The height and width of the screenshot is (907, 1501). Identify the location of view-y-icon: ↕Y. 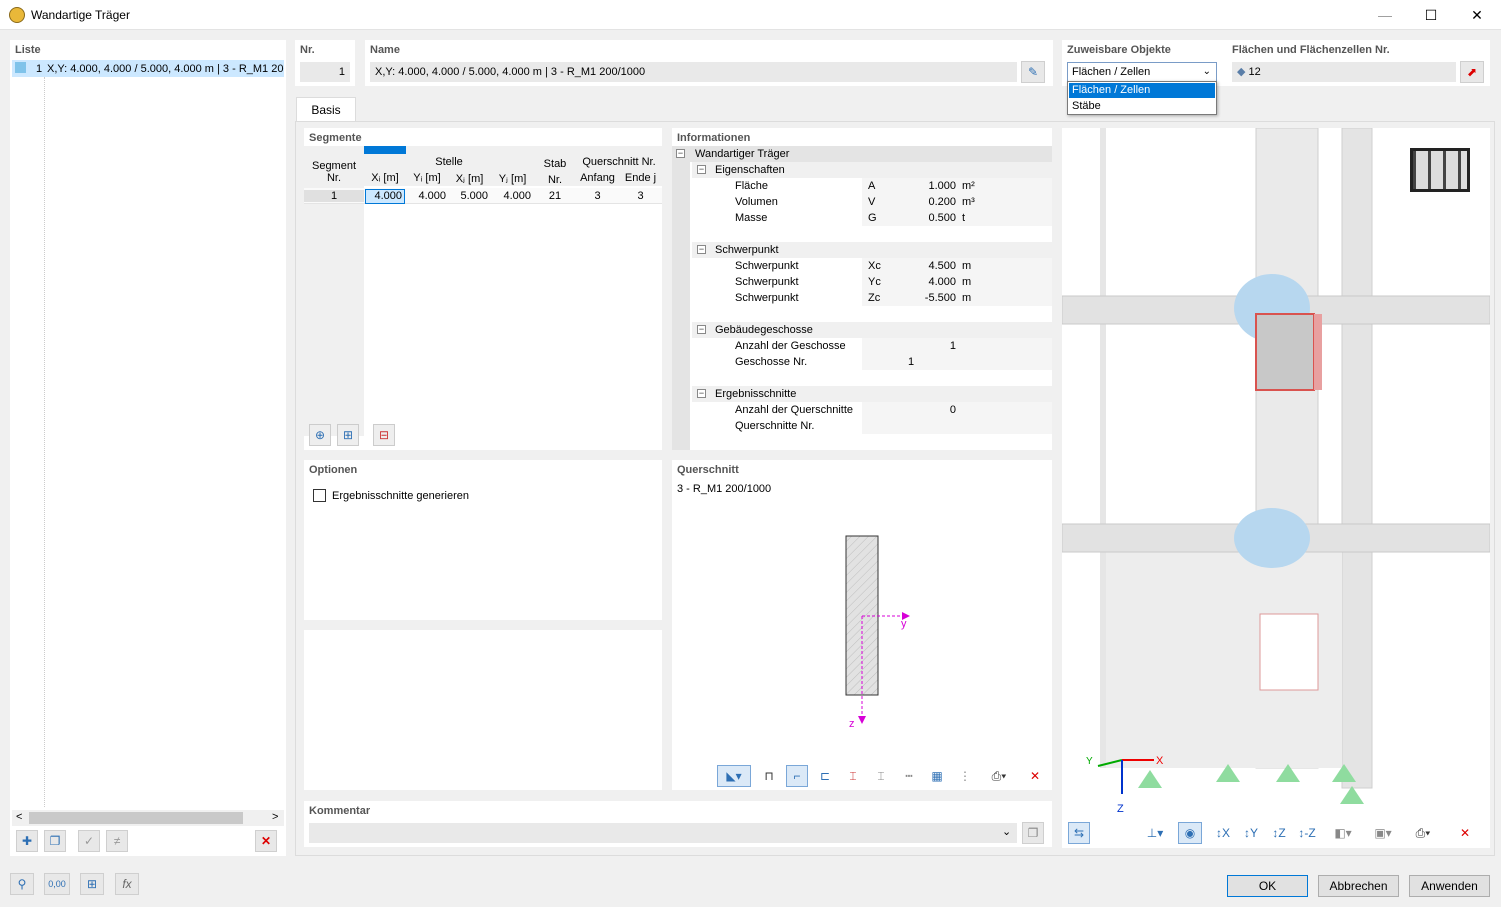
(1250, 833).